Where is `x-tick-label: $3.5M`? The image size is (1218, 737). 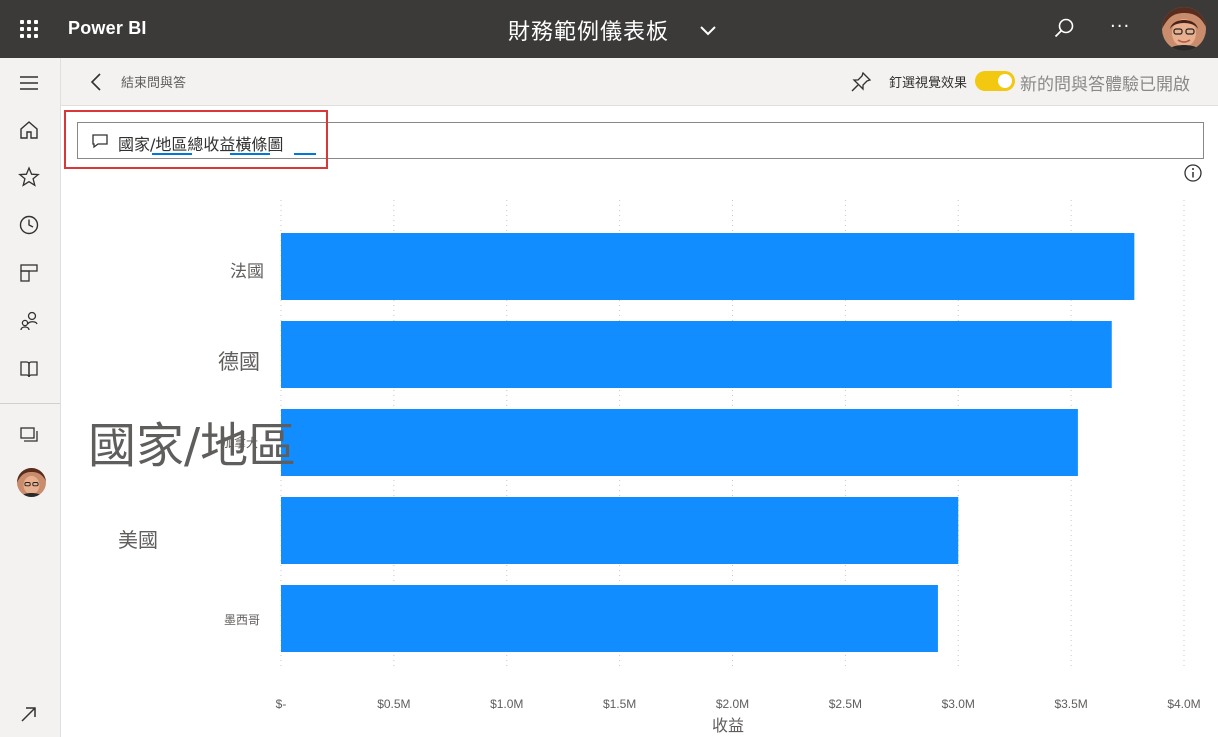
x-tick-label: $3.5M is located at coordinates (1070, 704).